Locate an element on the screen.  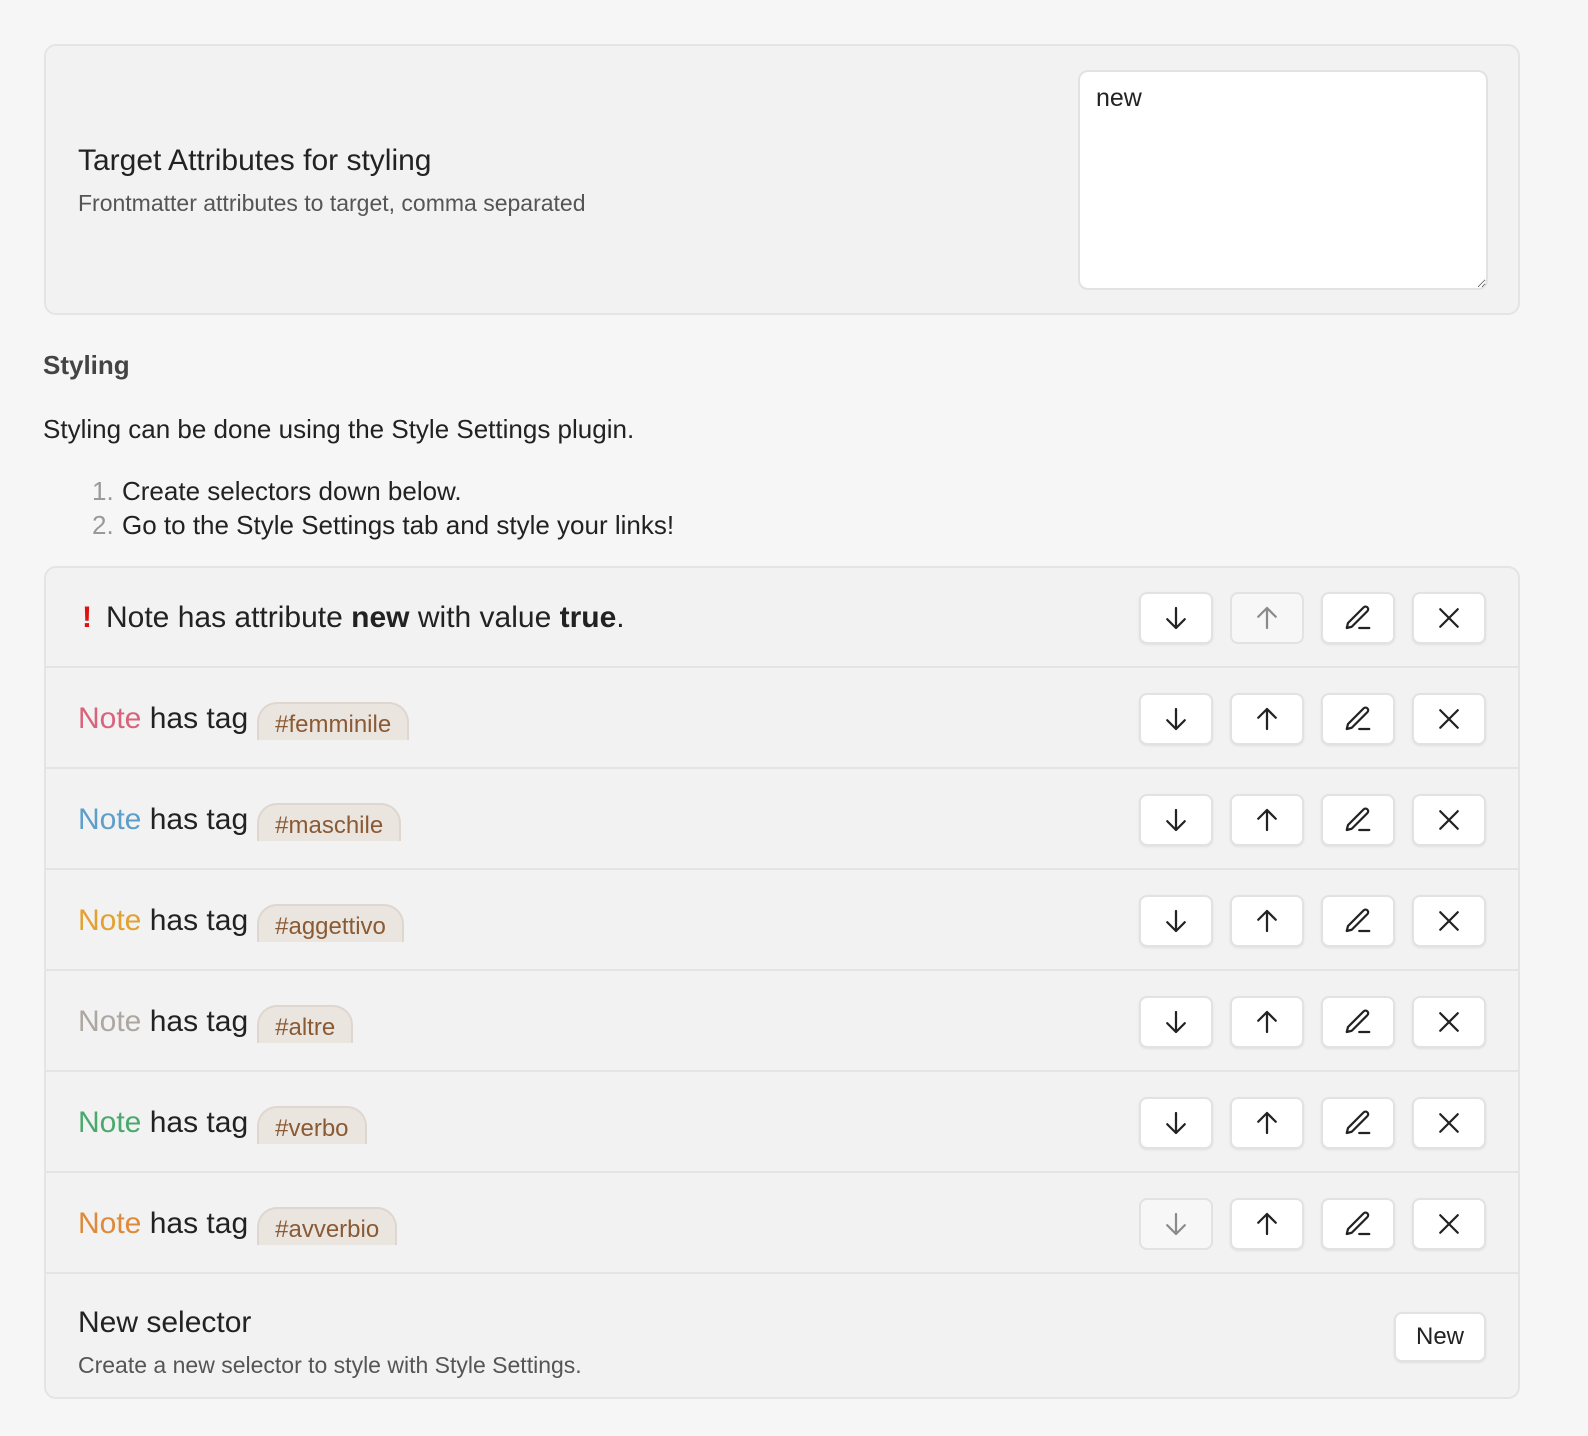
tag-pill: #aggettivo is located at coordinates (330, 923).